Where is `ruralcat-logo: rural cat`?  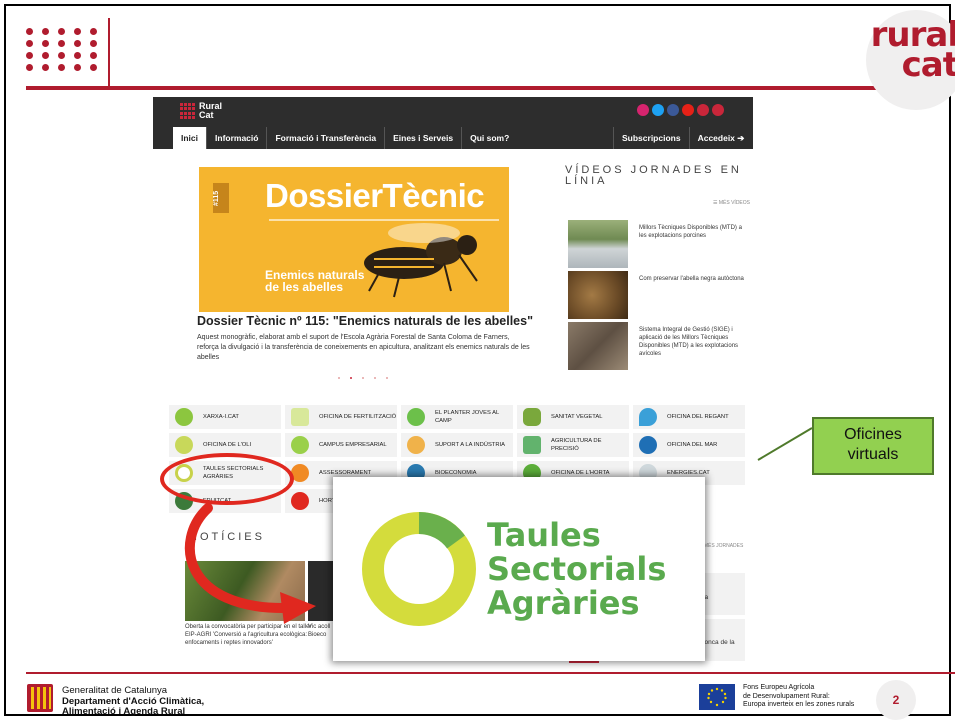 ruralcat-logo: rural cat is located at coordinates (912, 50).